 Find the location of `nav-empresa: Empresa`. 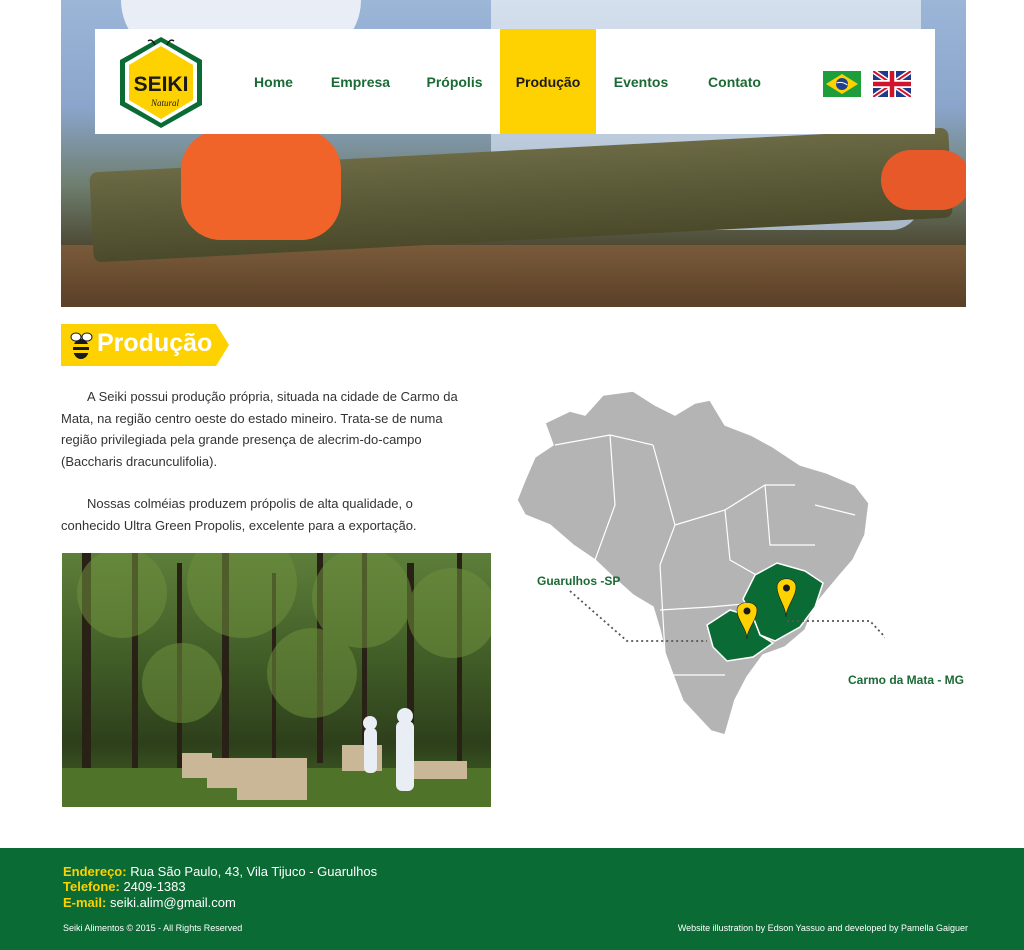

nav-empresa: Empresa is located at coordinates (360, 81).